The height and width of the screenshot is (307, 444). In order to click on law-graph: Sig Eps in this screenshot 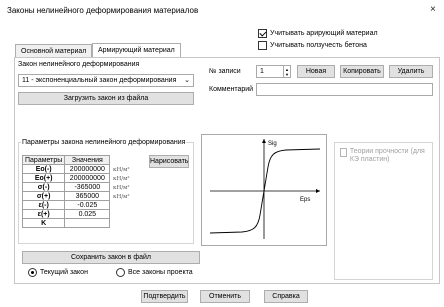, I will do `click(264, 190)`.